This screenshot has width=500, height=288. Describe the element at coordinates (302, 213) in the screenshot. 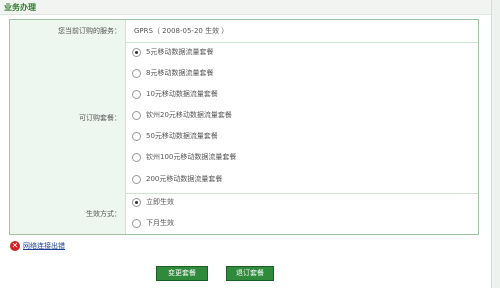

I see `effect-options: 立即生效 下月生效` at that location.